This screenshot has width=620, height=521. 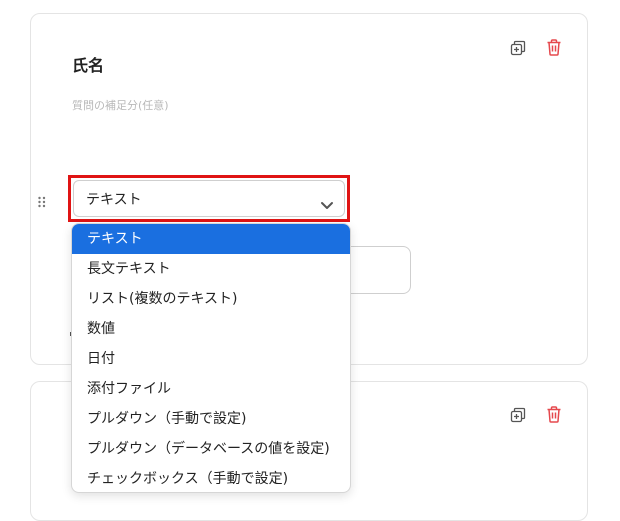 What do you see at coordinates (42, 202) in the screenshot?
I see `drag-handle-icon` at bounding box center [42, 202].